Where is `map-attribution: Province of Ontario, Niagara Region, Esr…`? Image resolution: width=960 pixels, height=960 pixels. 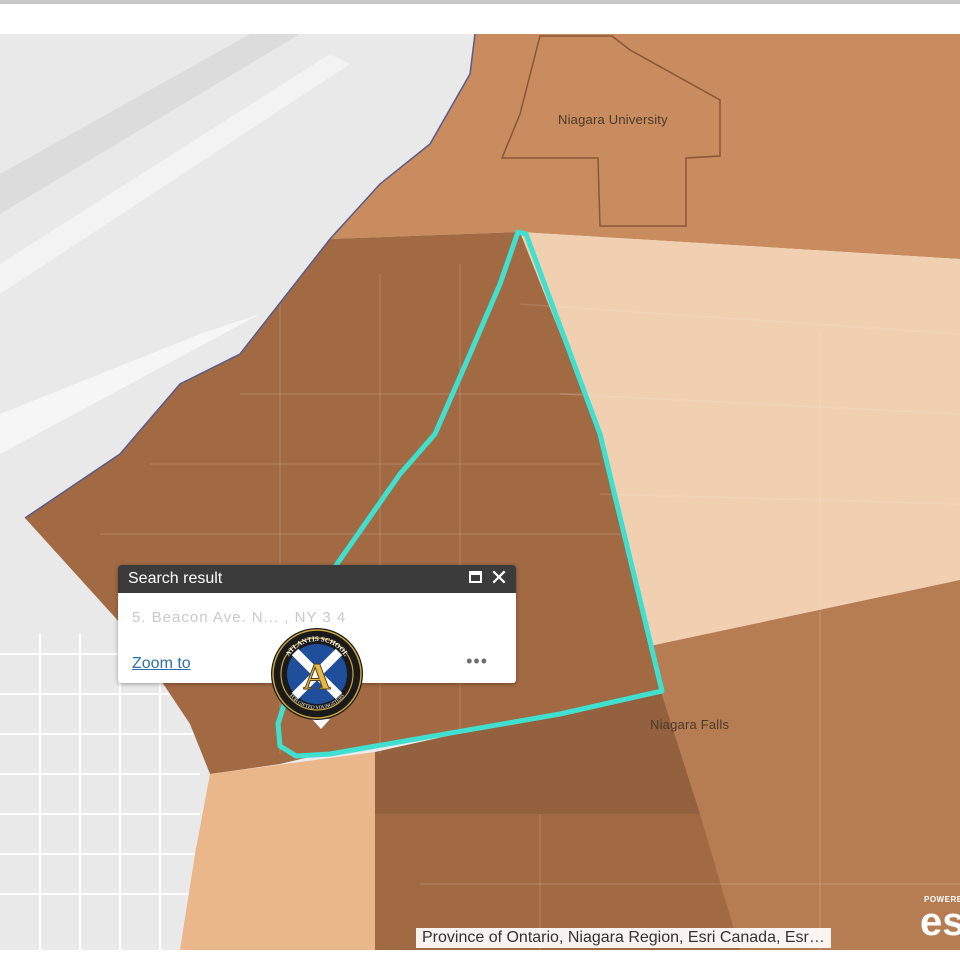
map-attribution: Province of Ontario, Niagara Region, Esr… is located at coordinates (623, 938).